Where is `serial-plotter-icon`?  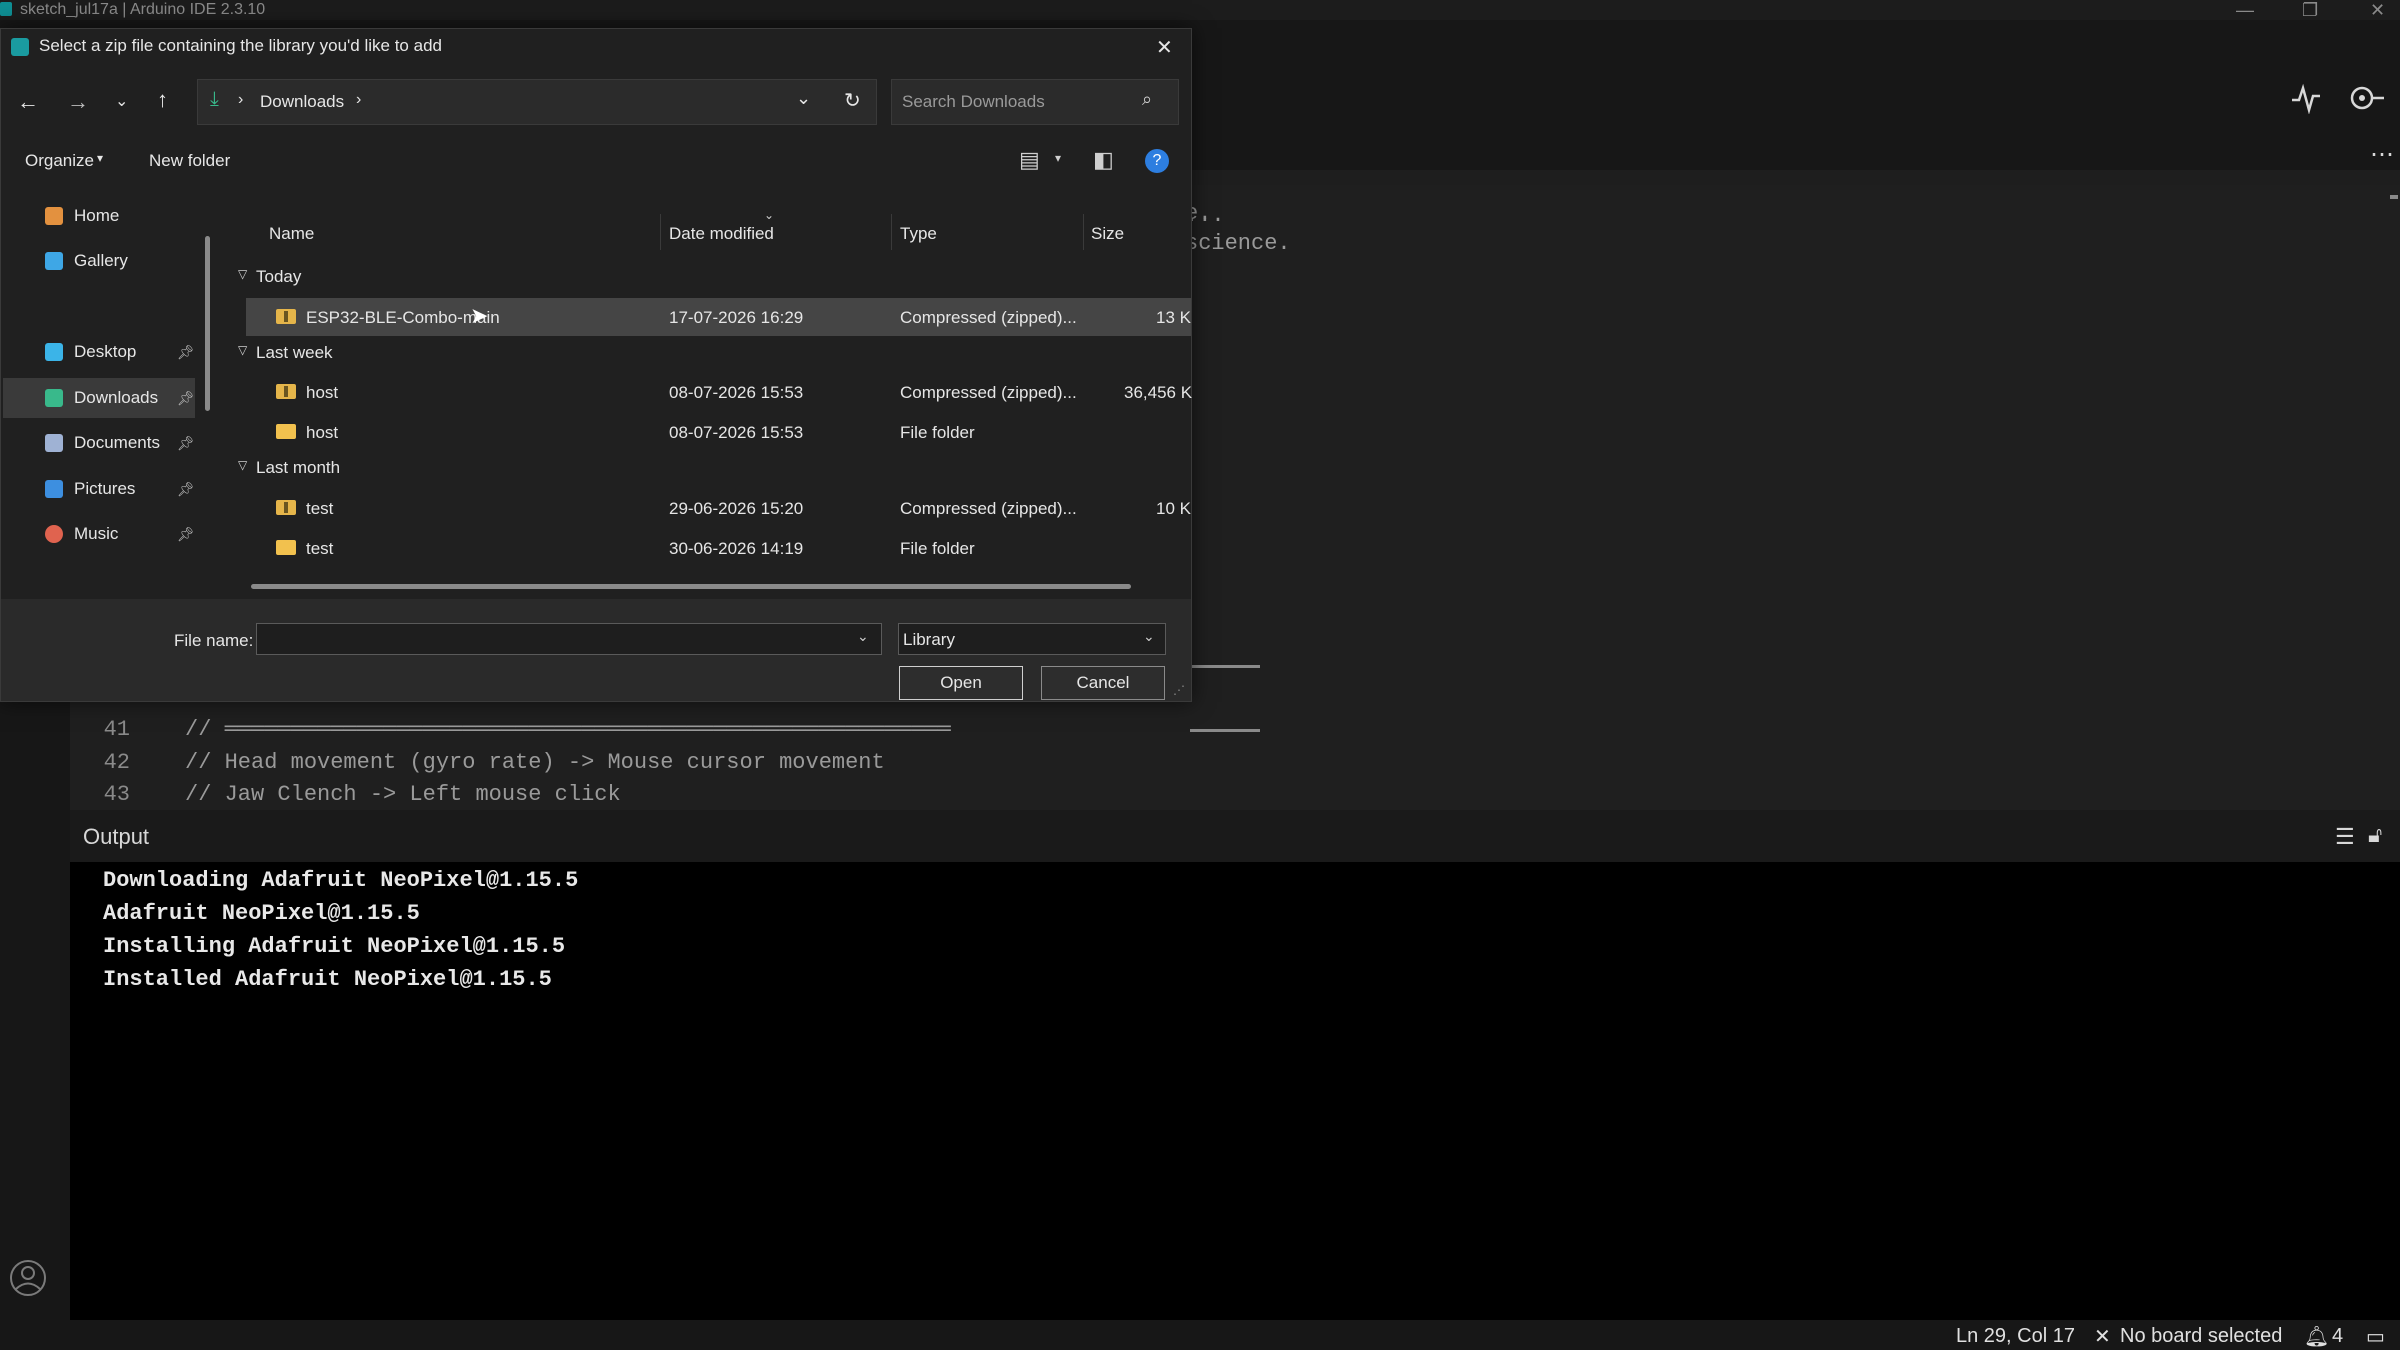 serial-plotter-icon is located at coordinates (2306, 98).